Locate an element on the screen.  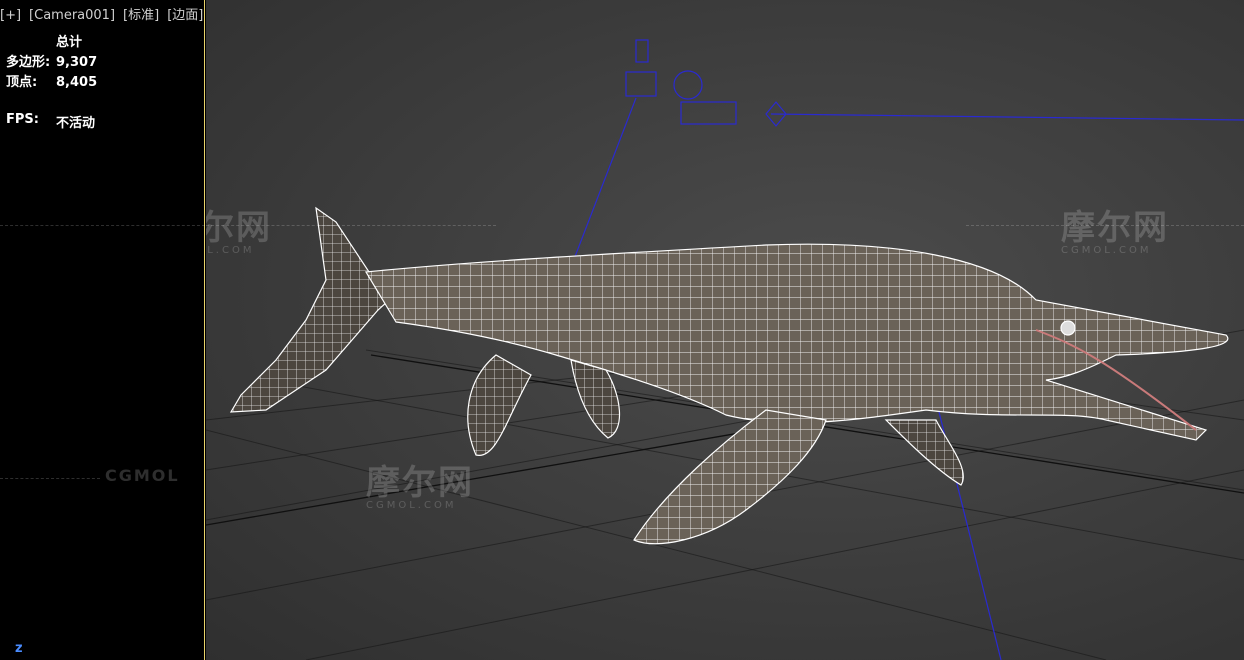
stats-header: 总计 is located at coordinates (69, 42).